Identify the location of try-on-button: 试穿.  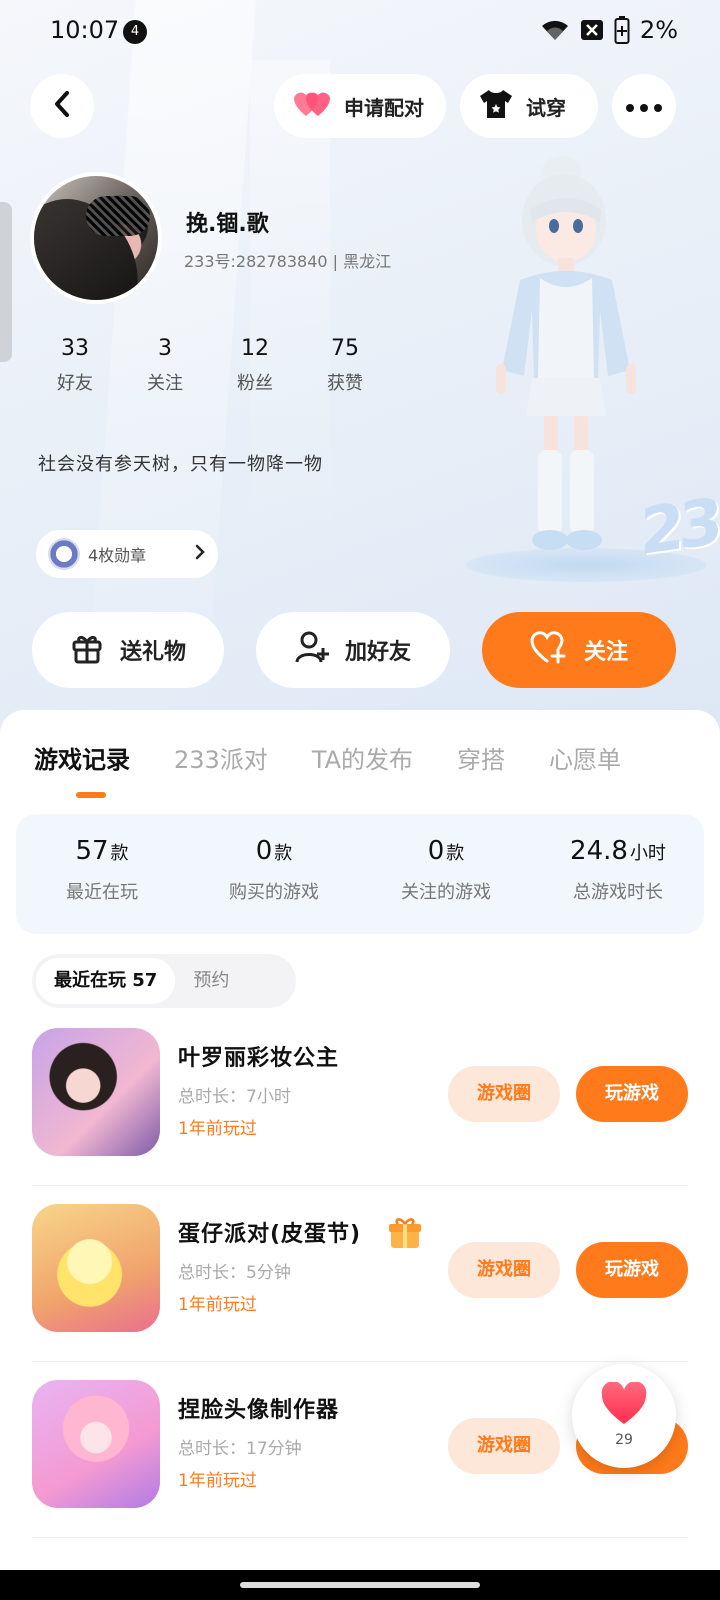
(529, 106).